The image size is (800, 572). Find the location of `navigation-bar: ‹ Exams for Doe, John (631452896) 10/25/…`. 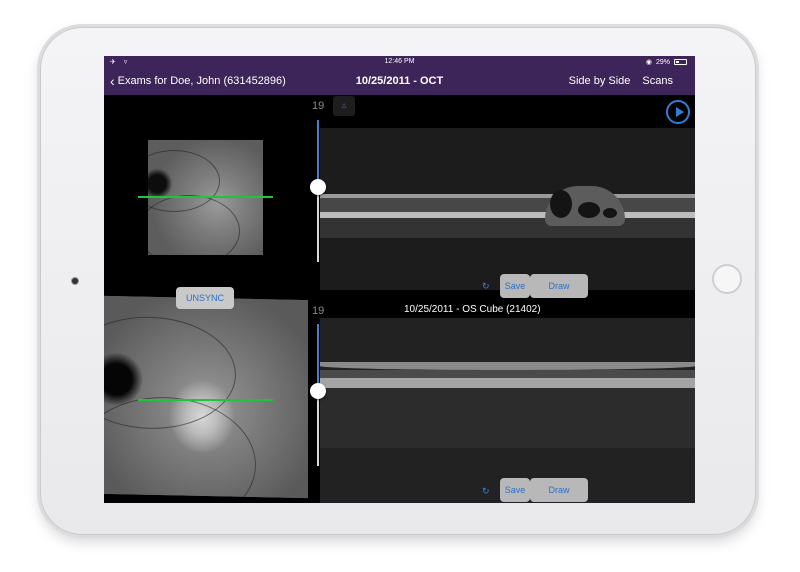

navigation-bar: ‹ Exams for Doe, John (631452896) 10/25/… is located at coordinates (399, 82).